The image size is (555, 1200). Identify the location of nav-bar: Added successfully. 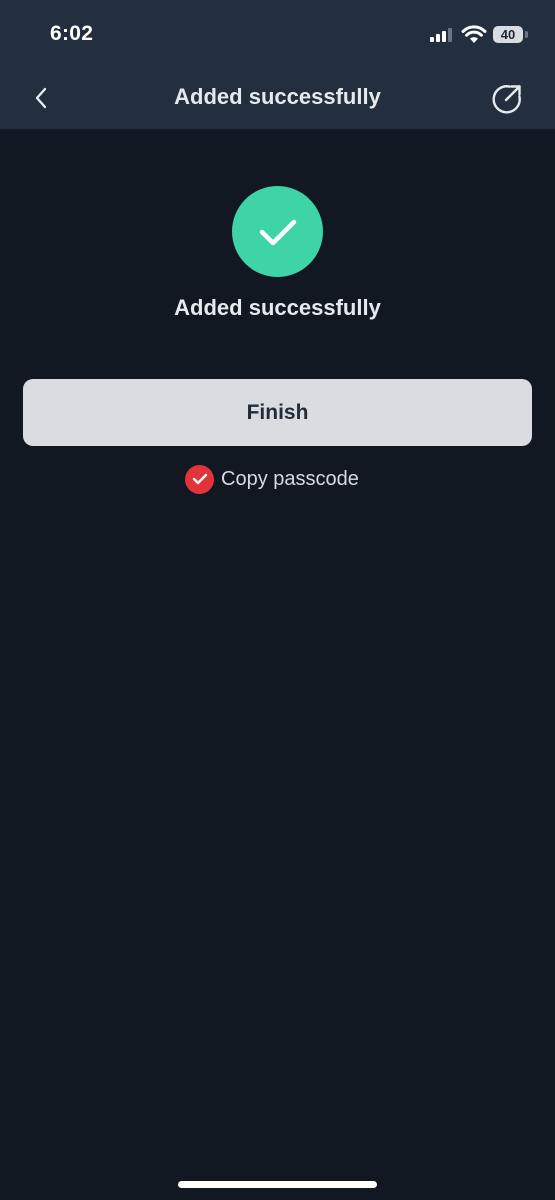
(277, 99).